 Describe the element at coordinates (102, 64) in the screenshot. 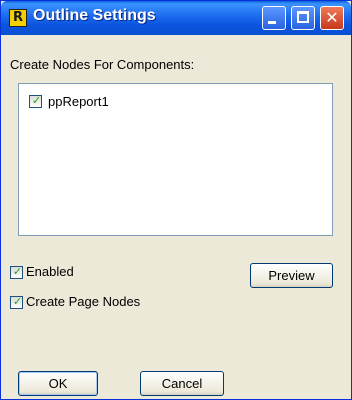

I see `components-label: Create Nodes For Components:` at that location.